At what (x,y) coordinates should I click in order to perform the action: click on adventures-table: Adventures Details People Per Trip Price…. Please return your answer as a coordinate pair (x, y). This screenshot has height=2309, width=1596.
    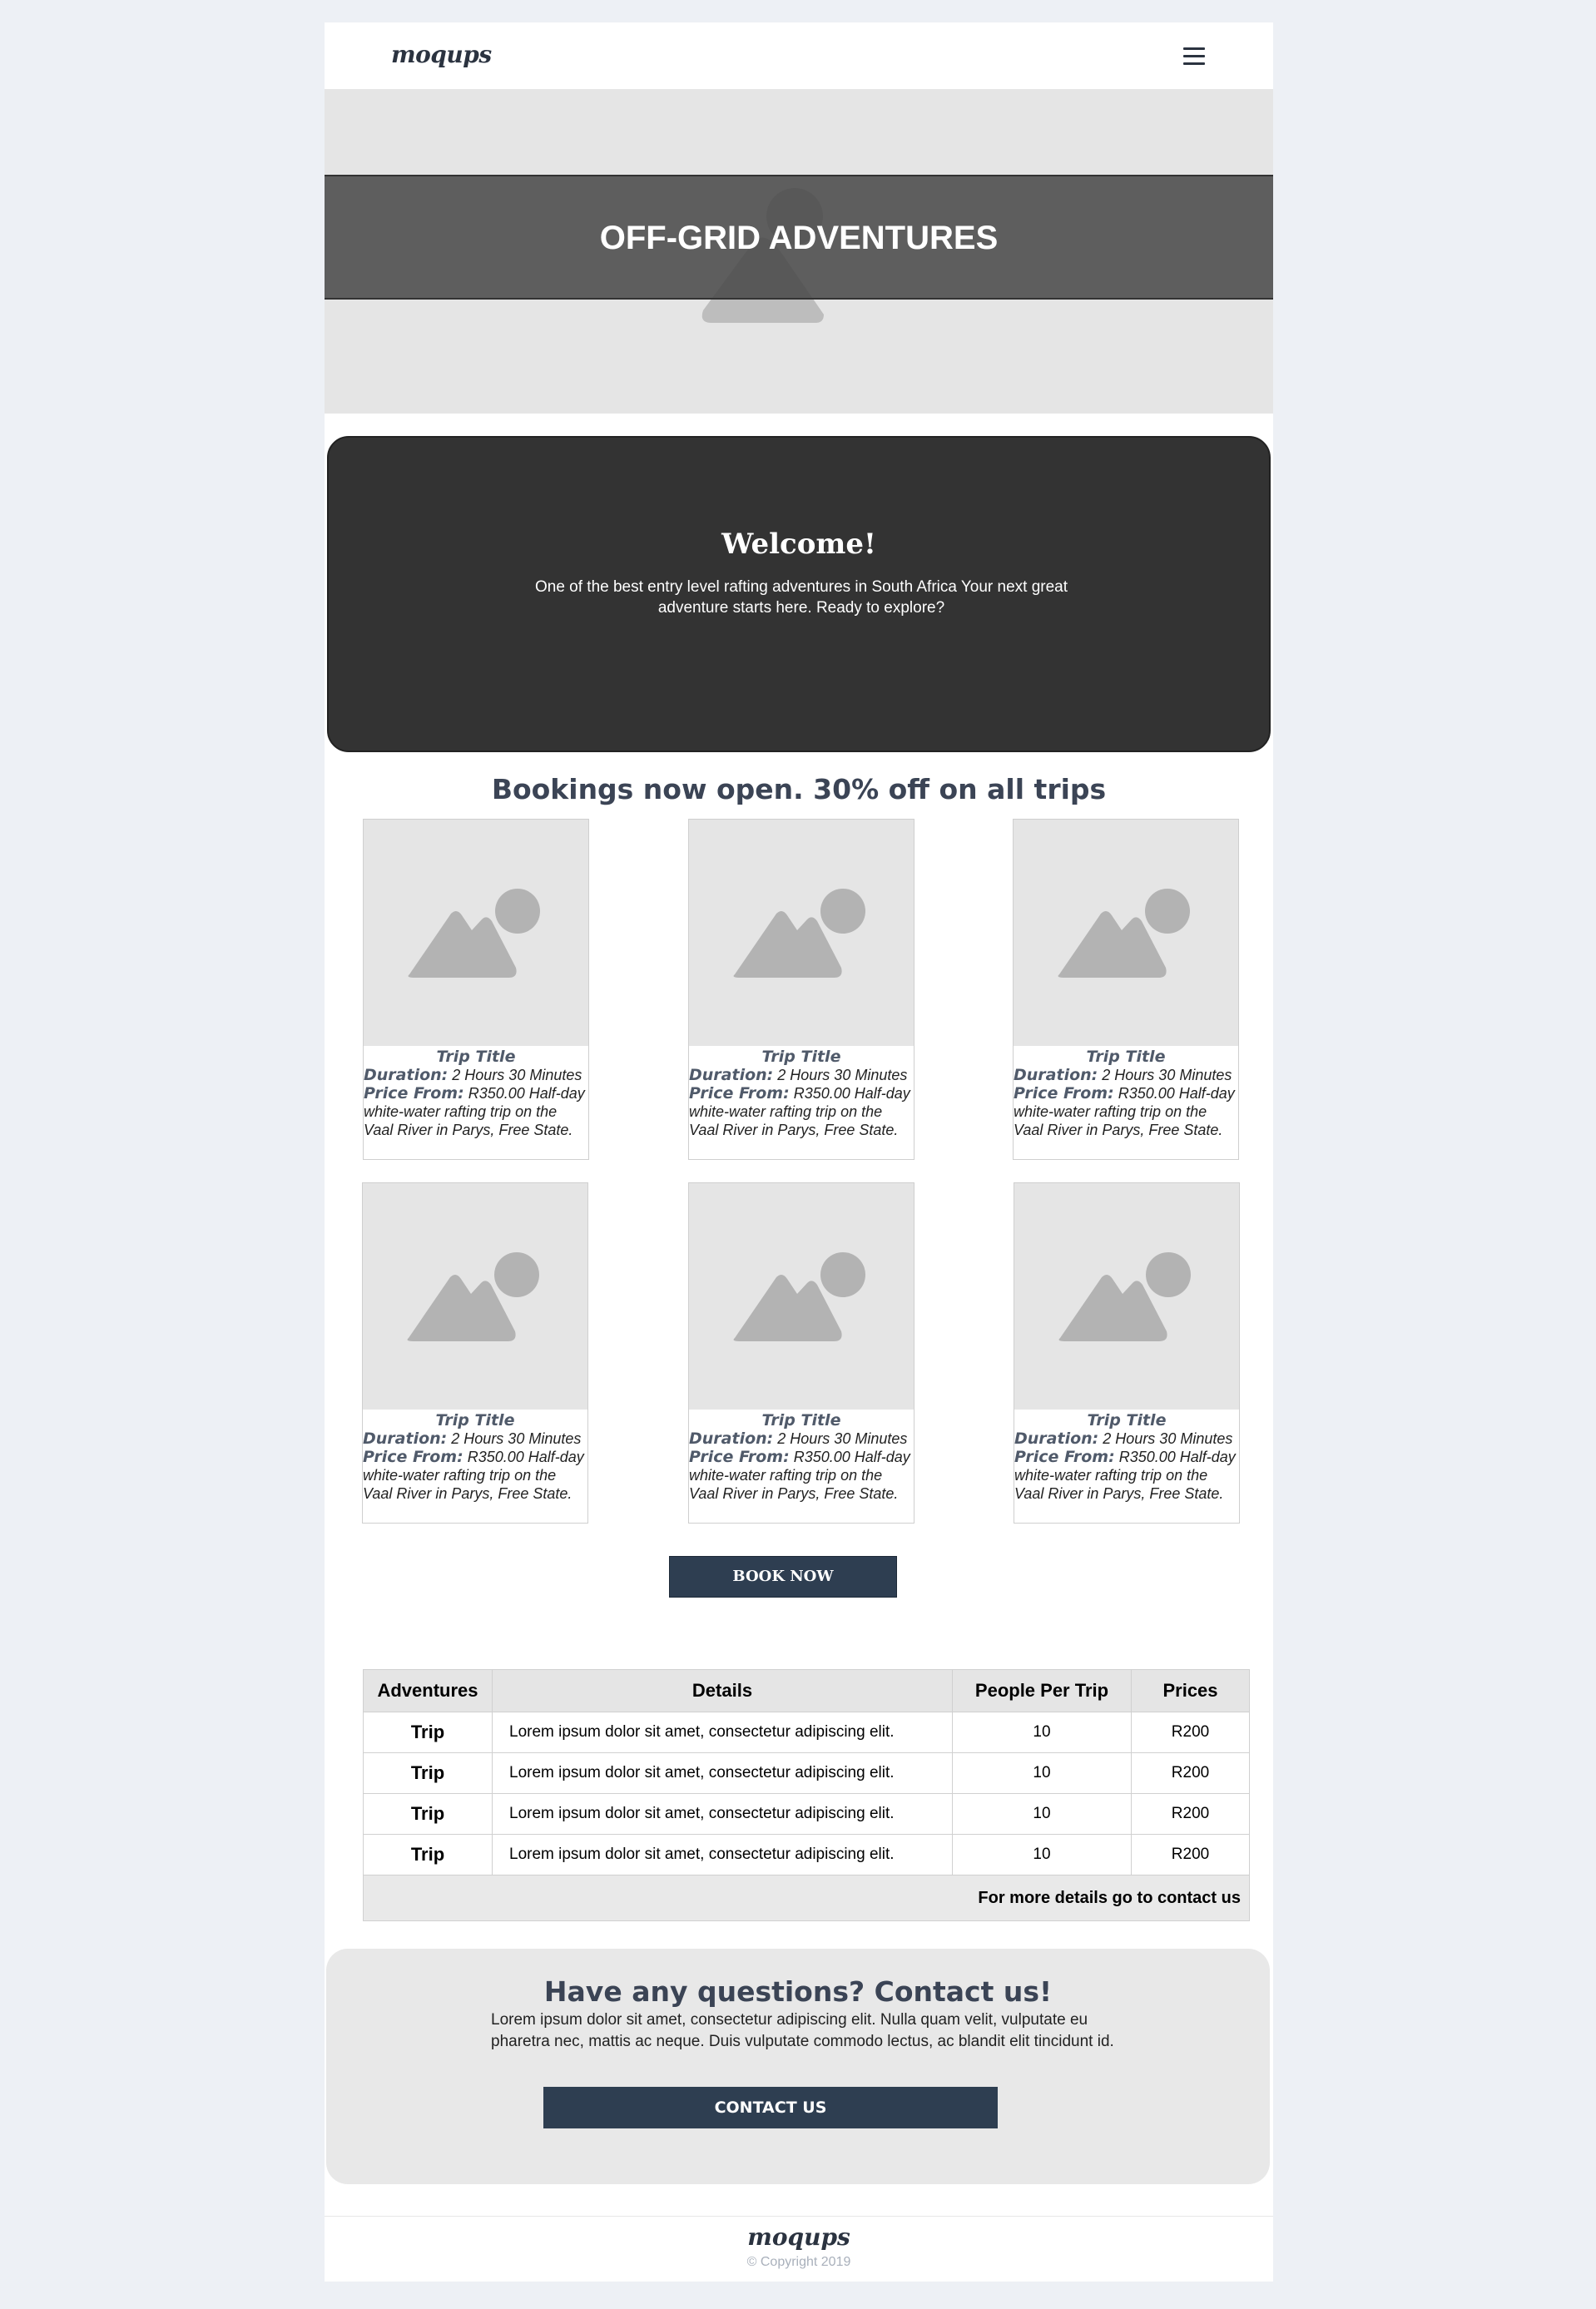
    Looking at the image, I should click on (806, 1795).